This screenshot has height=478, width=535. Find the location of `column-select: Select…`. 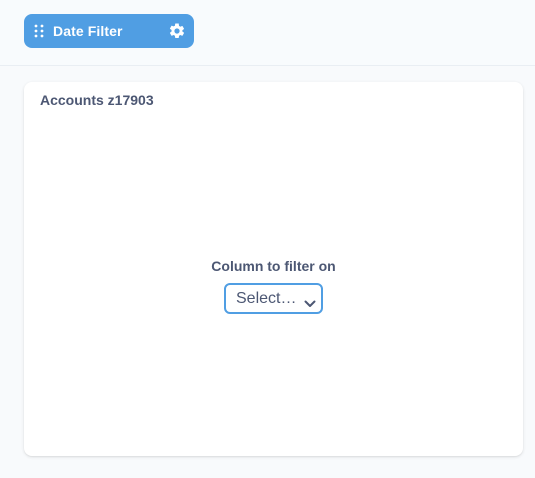

column-select: Select… is located at coordinates (273, 298).